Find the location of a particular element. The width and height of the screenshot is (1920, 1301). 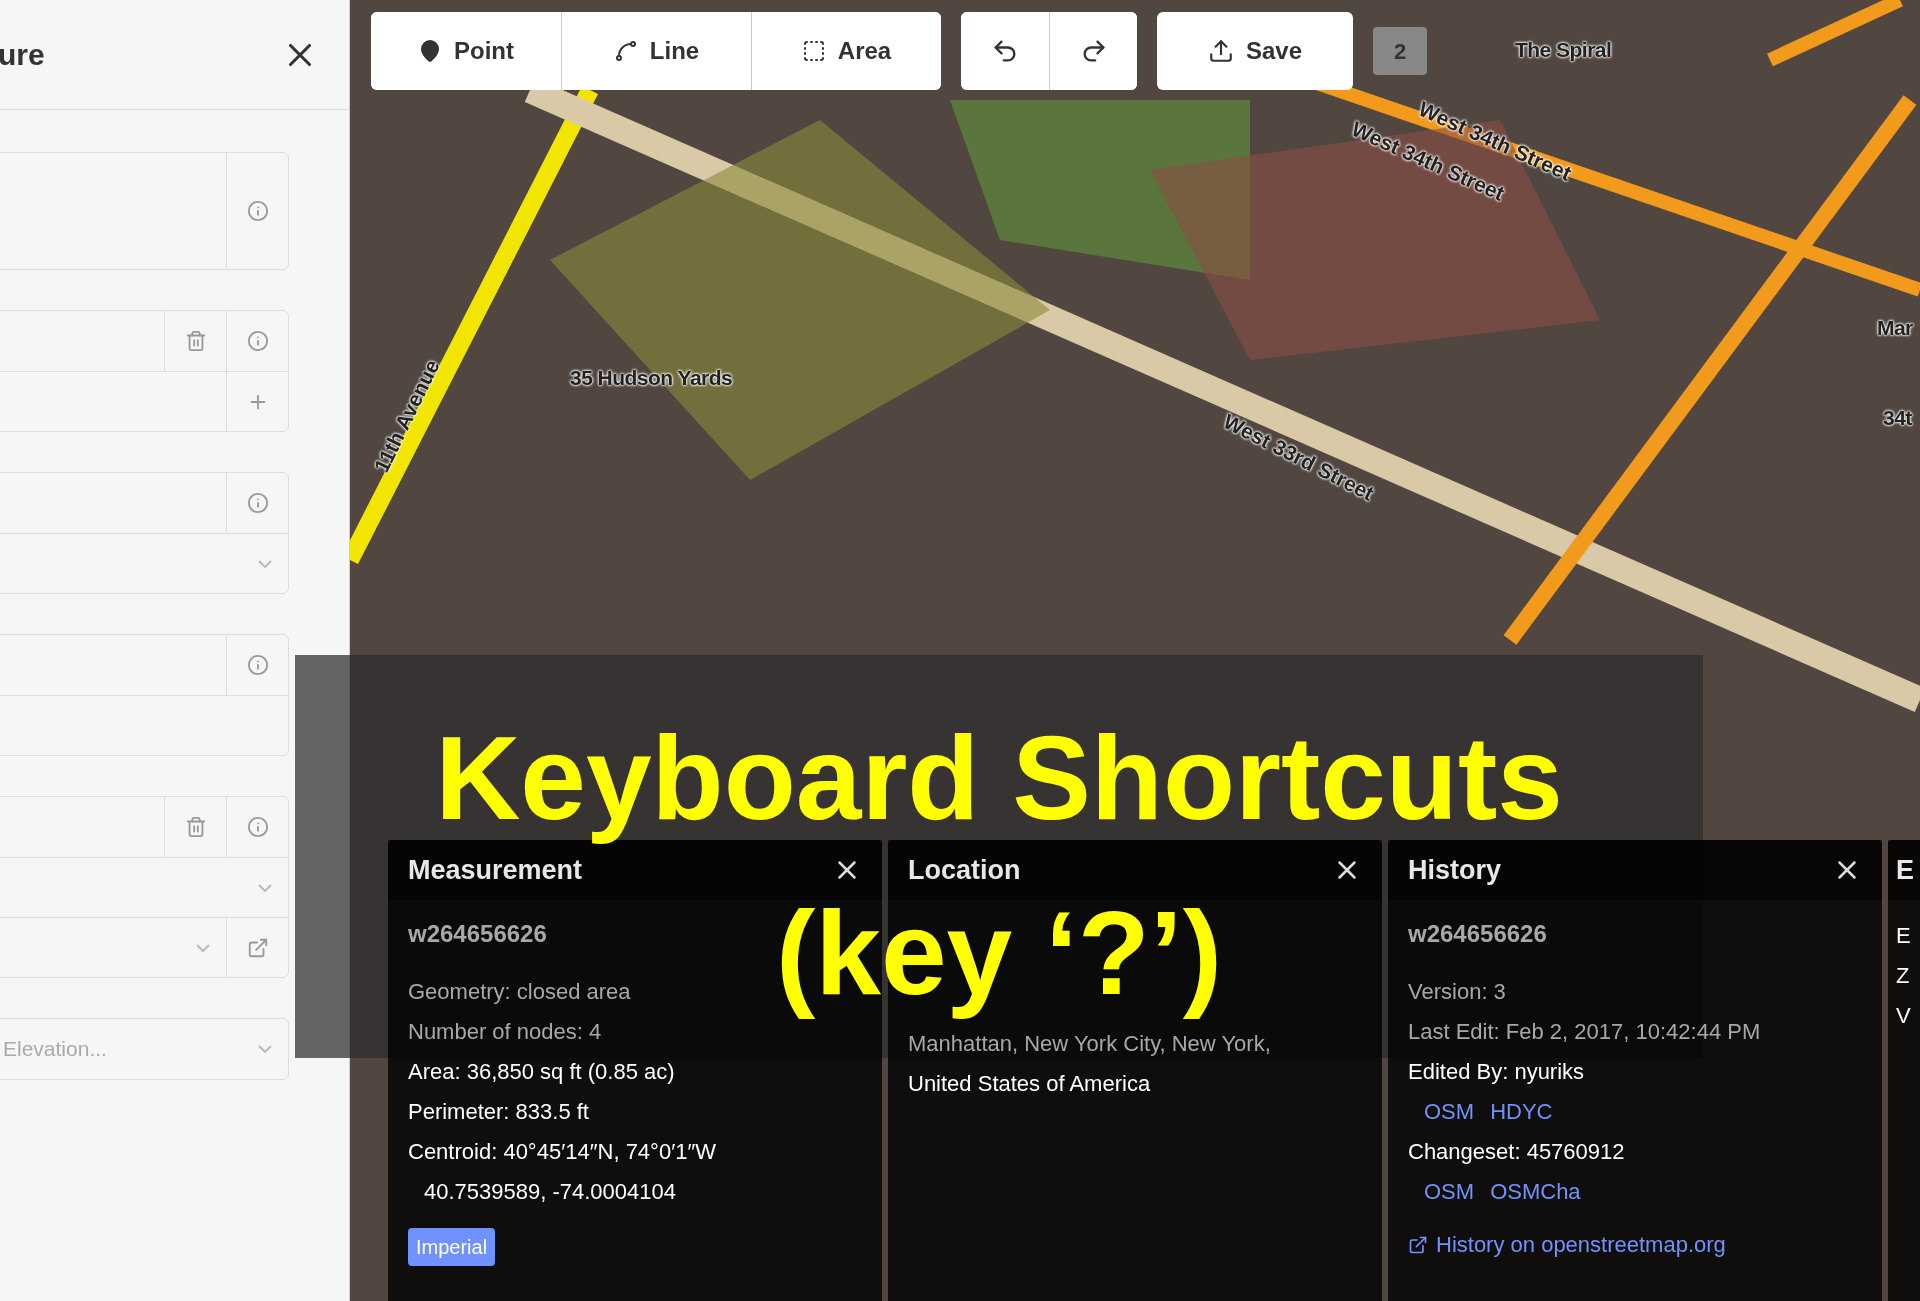

caption-text: (key ‘?’) is located at coordinates (999, 953).